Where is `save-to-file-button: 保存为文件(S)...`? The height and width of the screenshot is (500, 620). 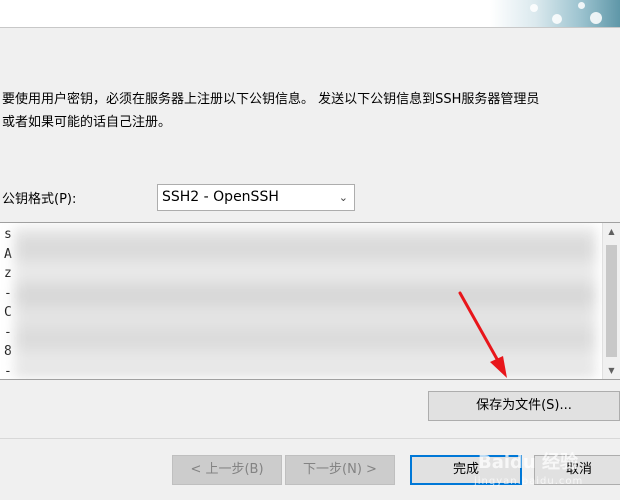
save-to-file-button: 保存为文件(S)... is located at coordinates (524, 406).